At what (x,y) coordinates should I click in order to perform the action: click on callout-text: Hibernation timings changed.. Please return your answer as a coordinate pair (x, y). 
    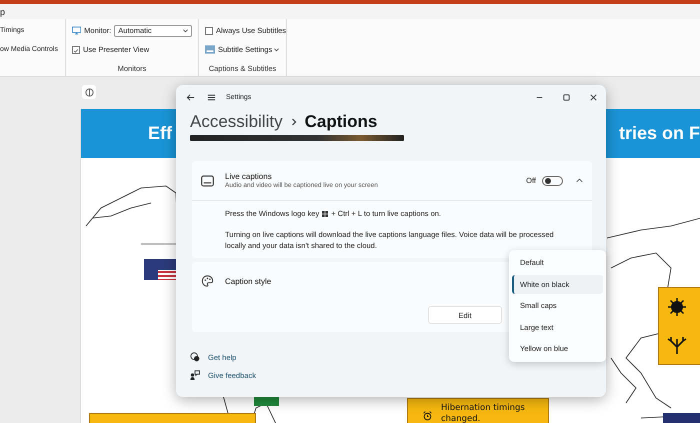
    Looking at the image, I should click on (483, 413).